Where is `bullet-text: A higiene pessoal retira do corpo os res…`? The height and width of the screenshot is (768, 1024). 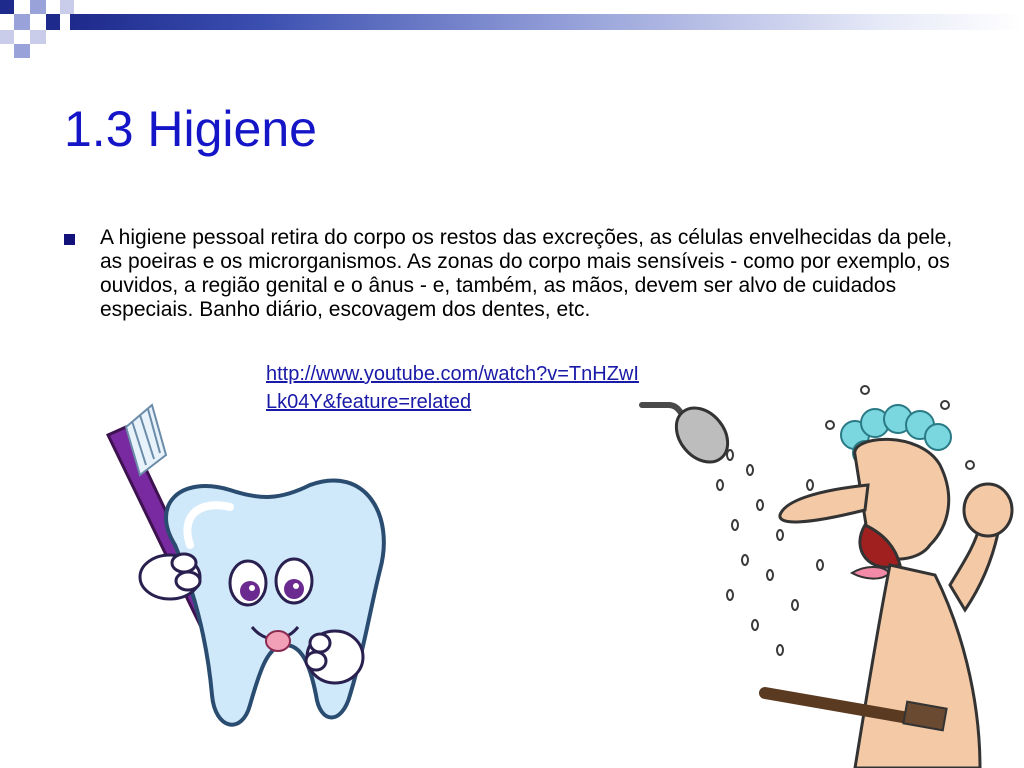 bullet-text: A higiene pessoal retira do corpo os res… is located at coordinates (526, 273).